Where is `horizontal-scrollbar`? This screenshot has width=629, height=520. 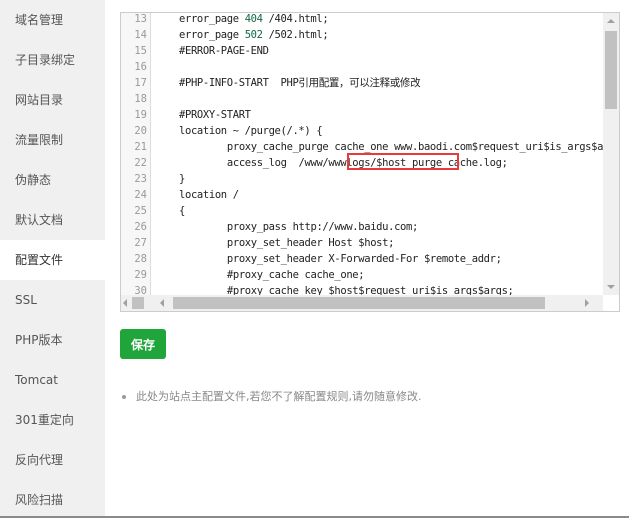
horizontal-scrollbar is located at coordinates (362, 303).